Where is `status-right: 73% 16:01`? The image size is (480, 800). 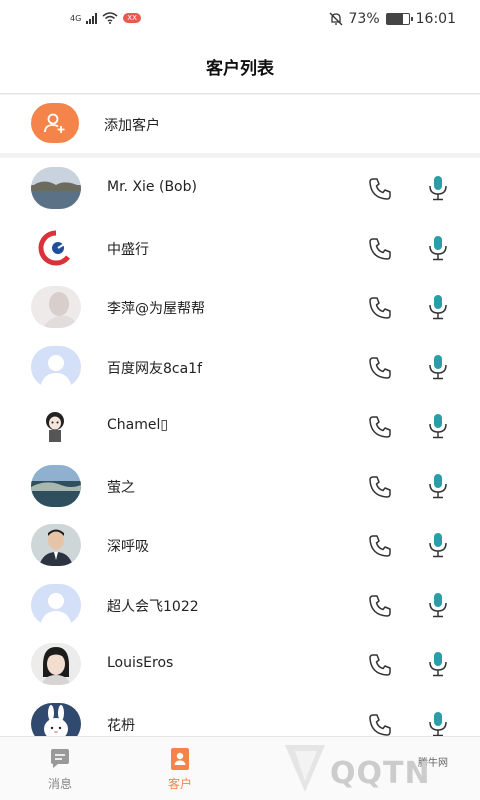
status-right: 73% 16:01 is located at coordinates (392, 19).